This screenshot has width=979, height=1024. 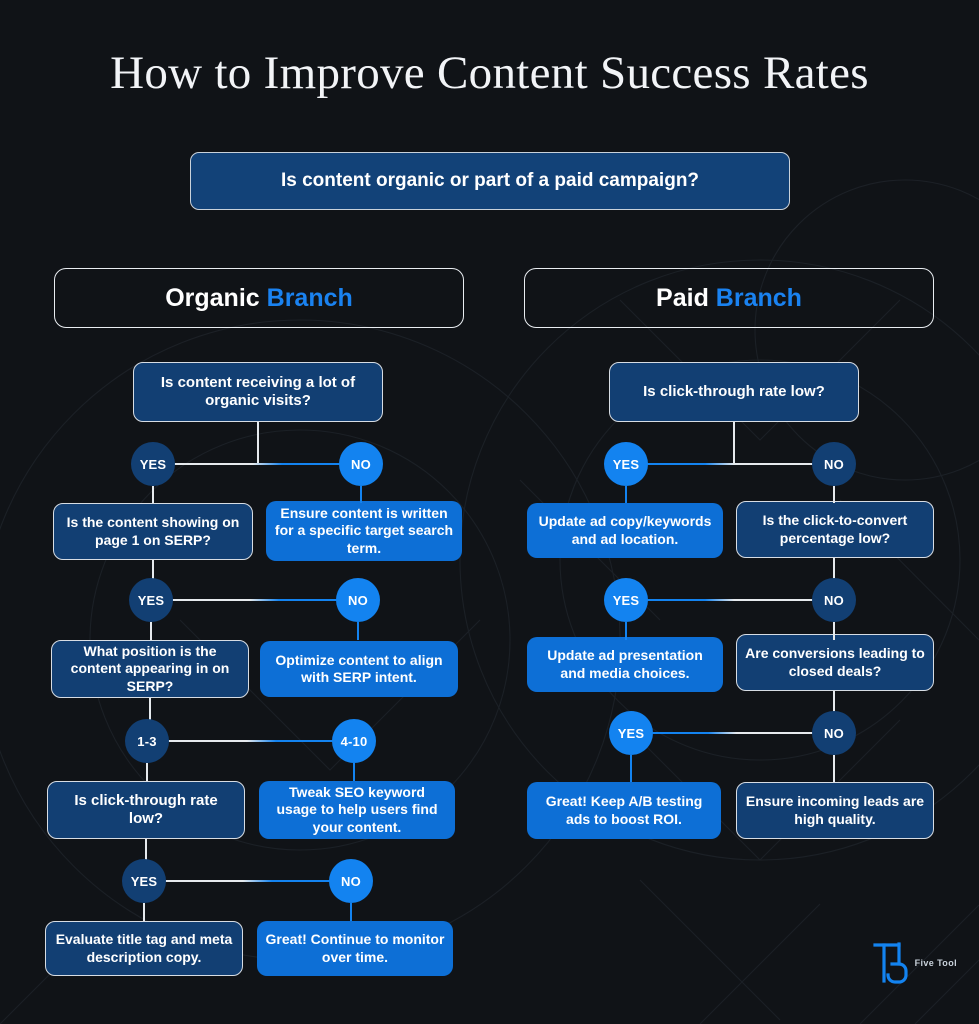 I want to click on paid-question-1: Is click-through rate low?, so click(x=734, y=392).